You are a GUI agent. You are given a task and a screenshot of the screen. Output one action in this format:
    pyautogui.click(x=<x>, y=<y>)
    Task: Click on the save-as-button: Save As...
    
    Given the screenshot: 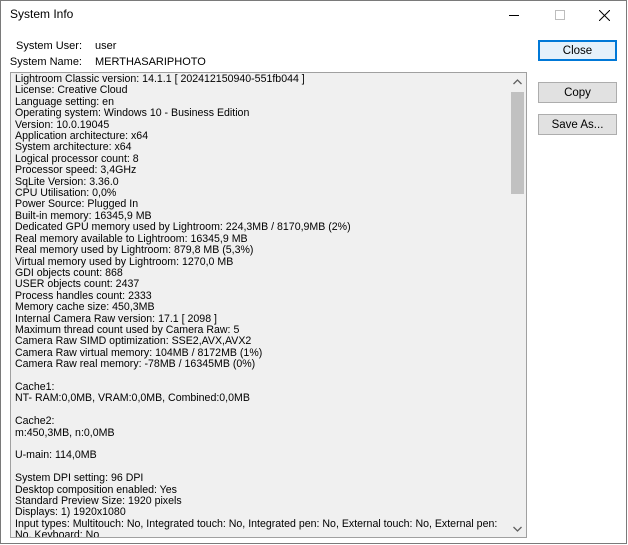 What is the action you would take?
    pyautogui.click(x=577, y=124)
    